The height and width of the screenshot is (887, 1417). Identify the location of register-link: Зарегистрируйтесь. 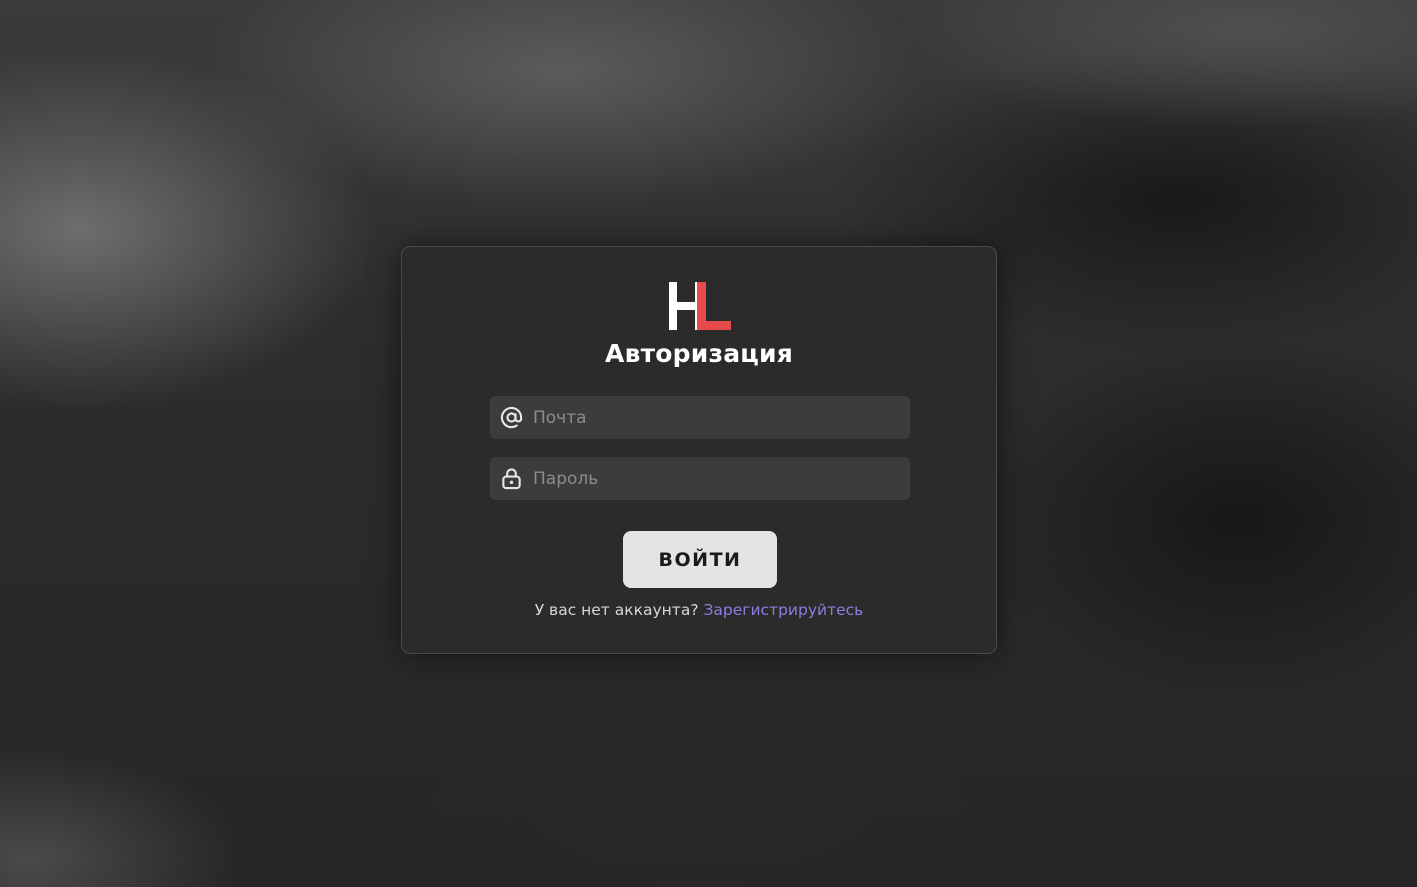
(784, 610).